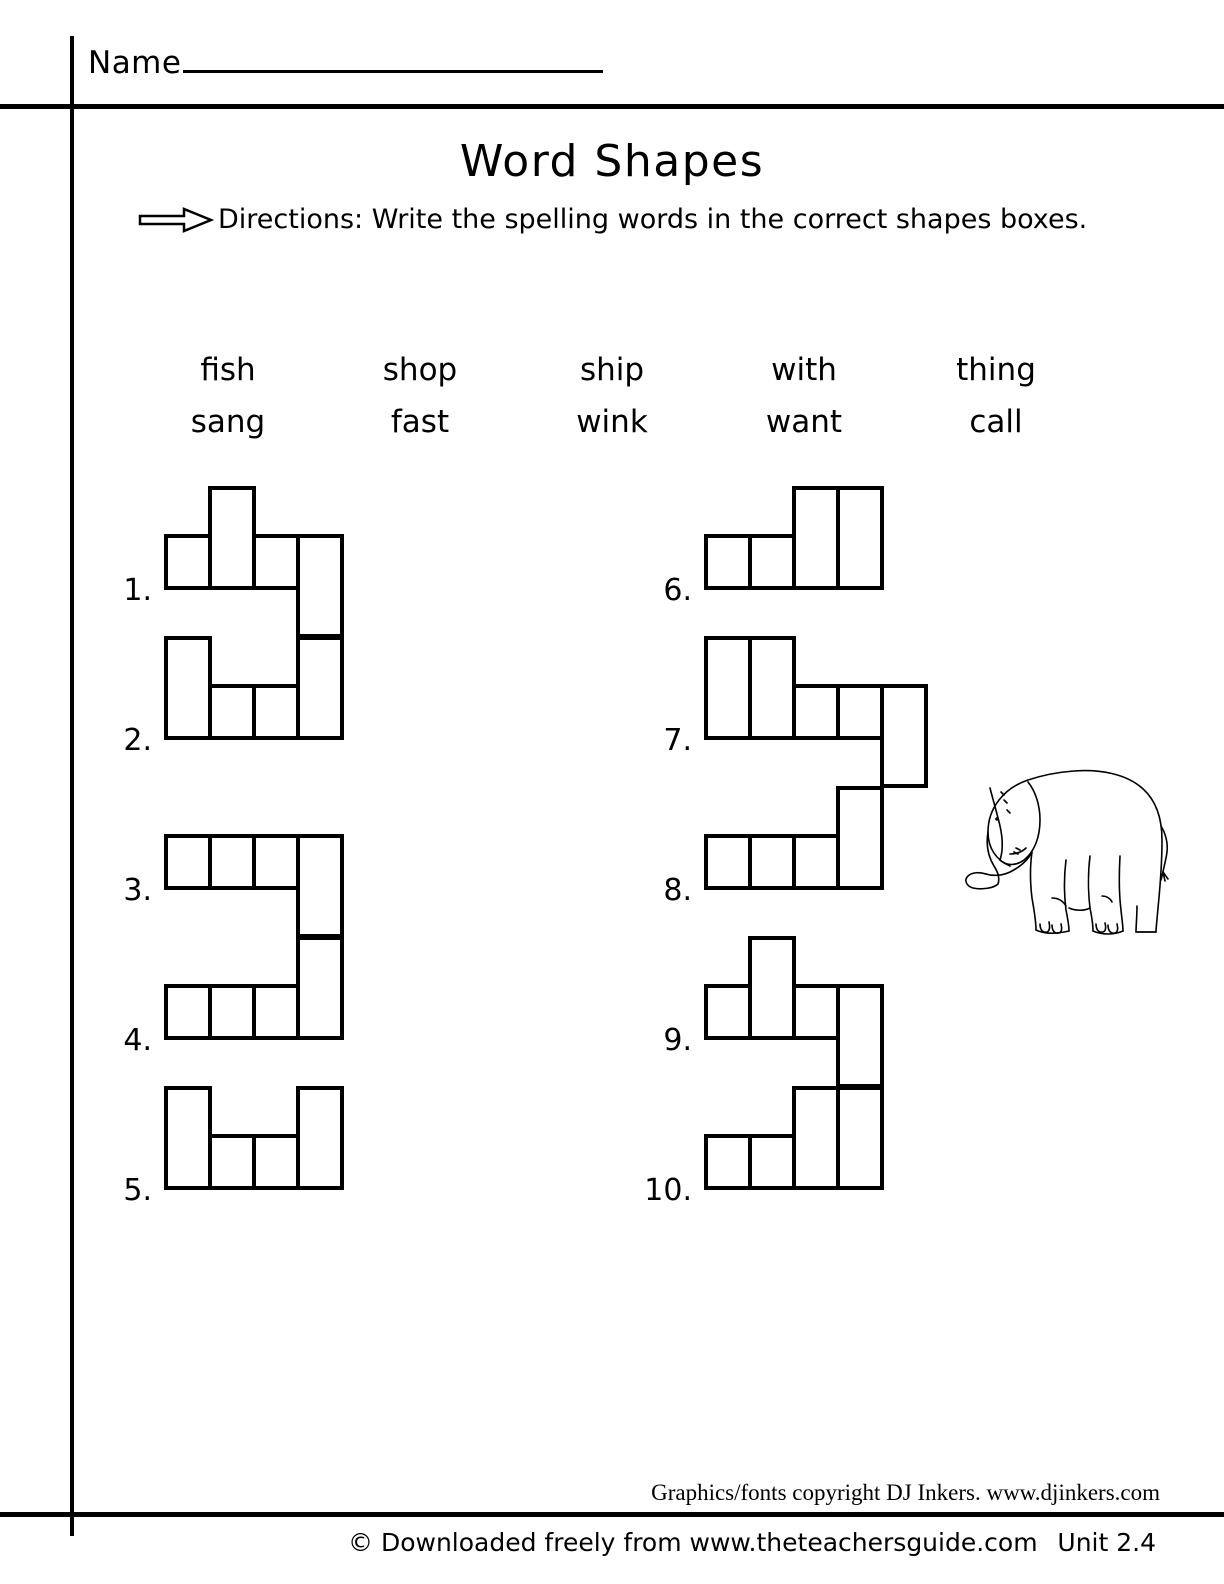 This screenshot has width=1224, height=1584. What do you see at coordinates (804, 370) in the screenshot?
I see `word-bank-item: with` at bounding box center [804, 370].